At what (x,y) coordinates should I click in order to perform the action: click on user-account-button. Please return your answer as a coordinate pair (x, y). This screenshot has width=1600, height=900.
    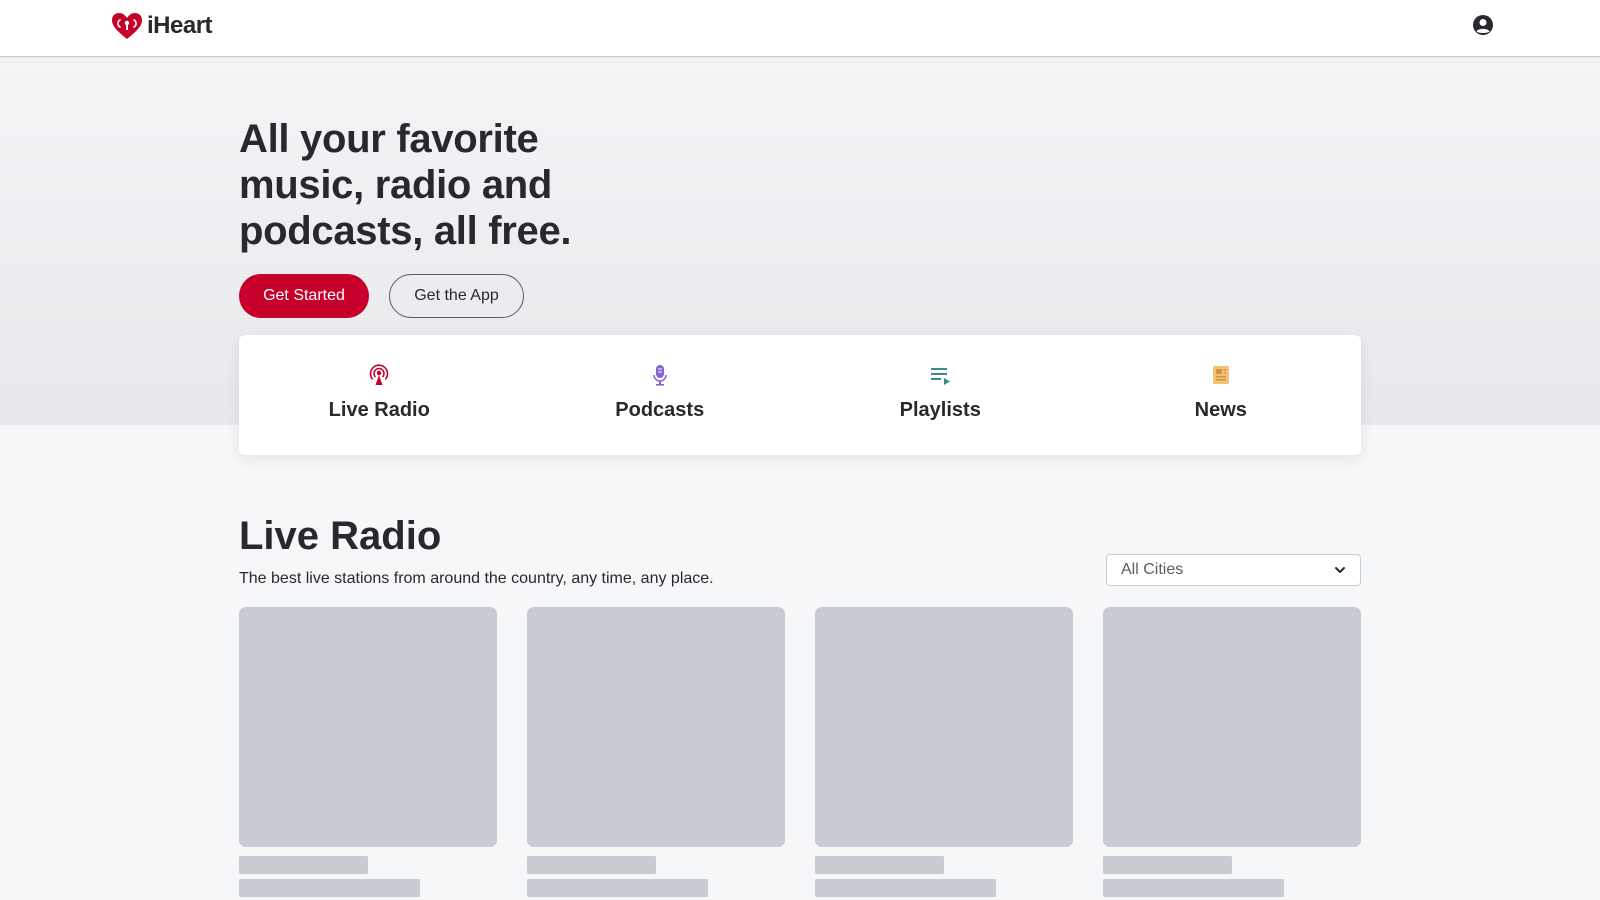
    Looking at the image, I should click on (1483, 25).